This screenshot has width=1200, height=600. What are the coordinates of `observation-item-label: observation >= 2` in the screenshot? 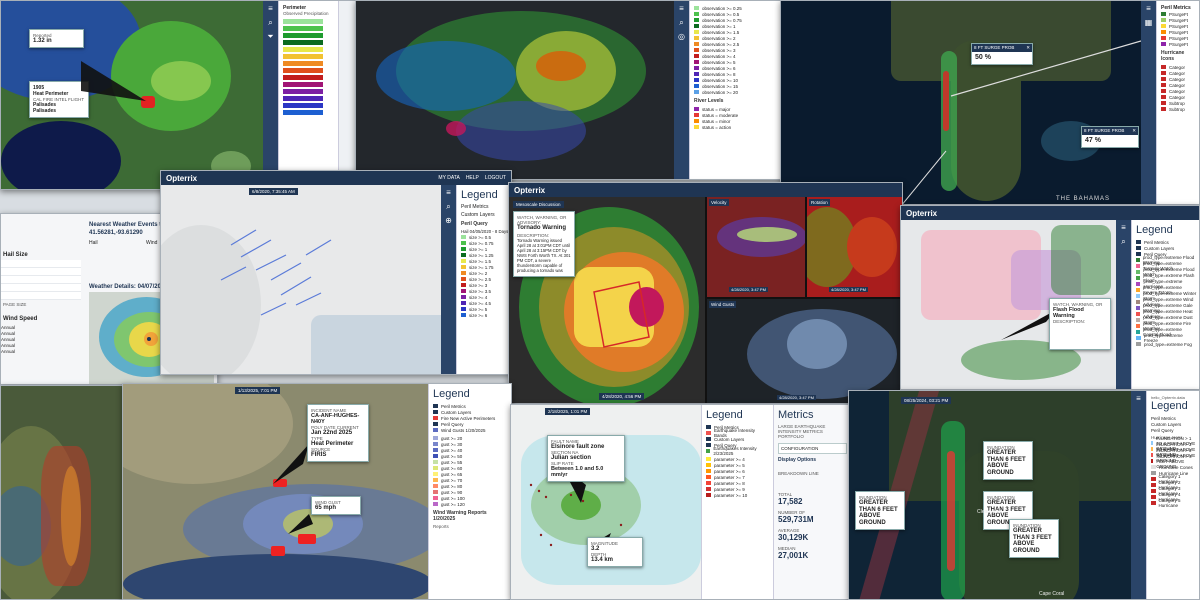 It's located at (719, 38).